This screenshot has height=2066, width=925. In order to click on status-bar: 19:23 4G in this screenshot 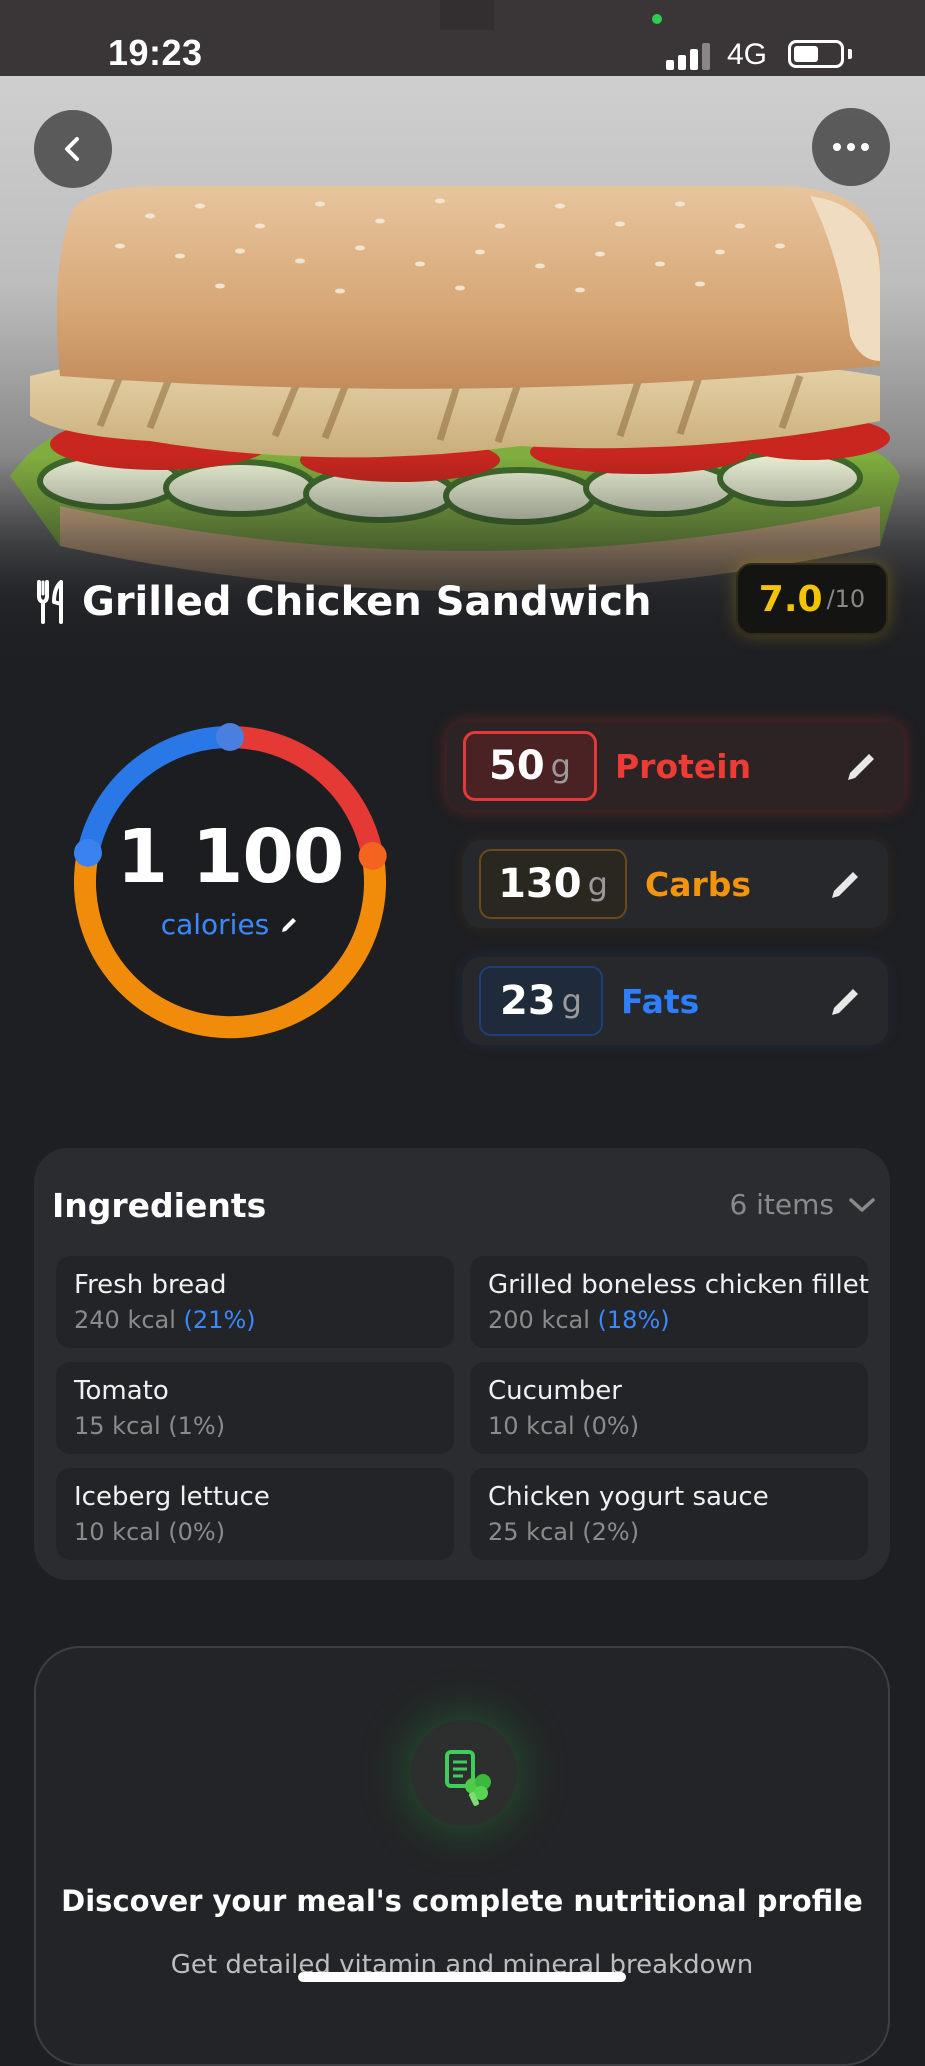, I will do `click(462, 38)`.